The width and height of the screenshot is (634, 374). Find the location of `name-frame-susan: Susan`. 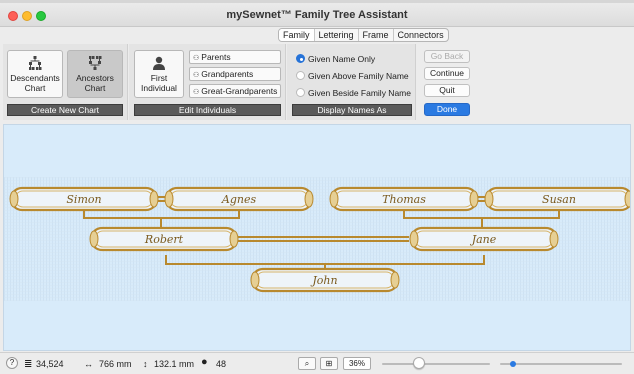

name-frame-susan: Susan is located at coordinates (557, 199).